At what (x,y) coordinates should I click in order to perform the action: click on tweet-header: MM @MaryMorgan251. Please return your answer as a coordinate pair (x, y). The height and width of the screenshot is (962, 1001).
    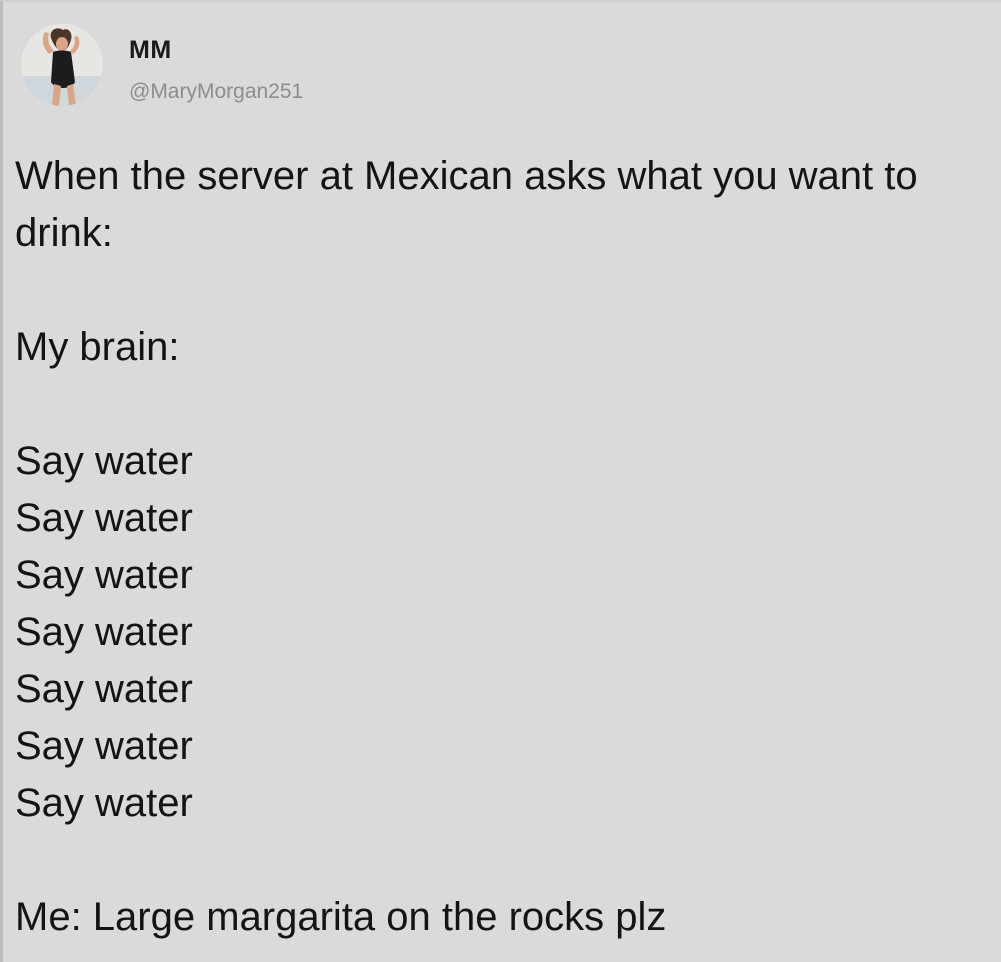
    Looking at the image, I should click on (313, 72).